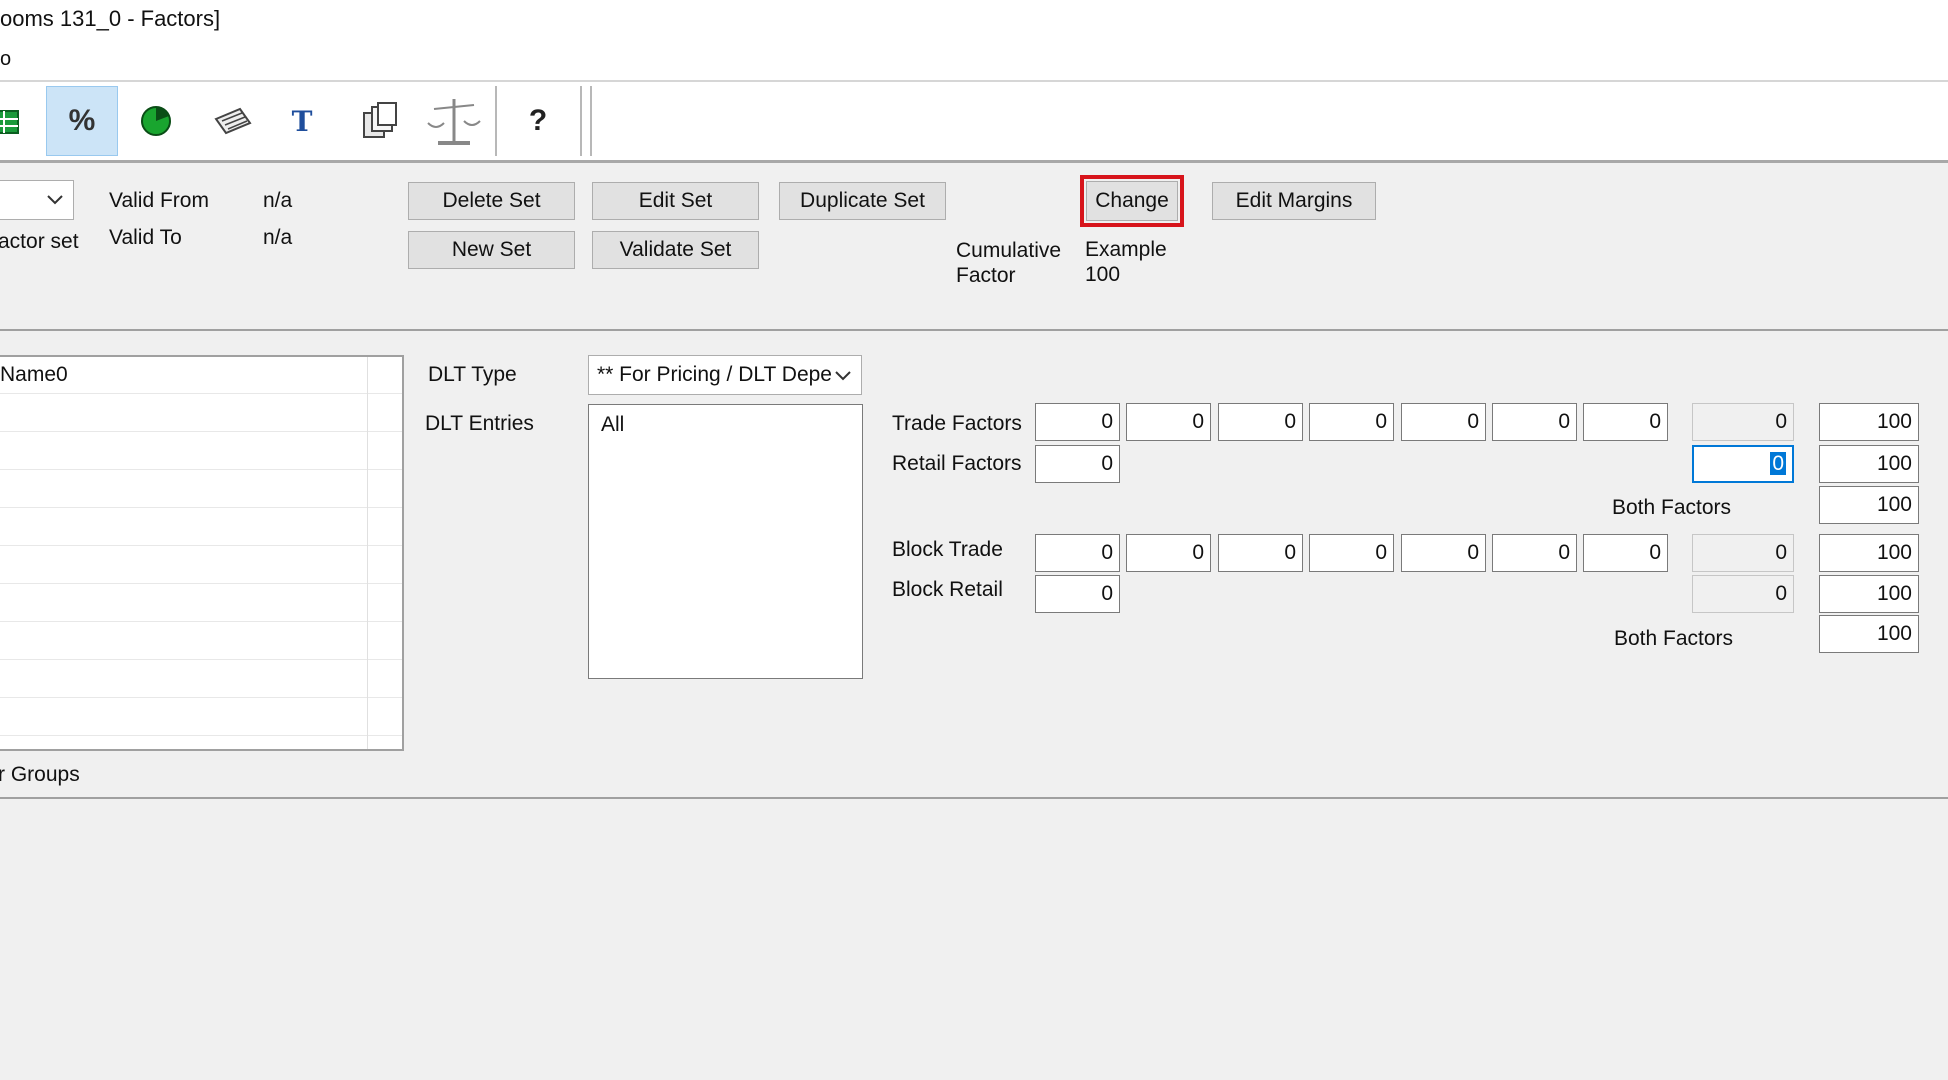  What do you see at coordinates (472, 374) in the screenshot?
I see `dlt-type-label: DLT Type` at bounding box center [472, 374].